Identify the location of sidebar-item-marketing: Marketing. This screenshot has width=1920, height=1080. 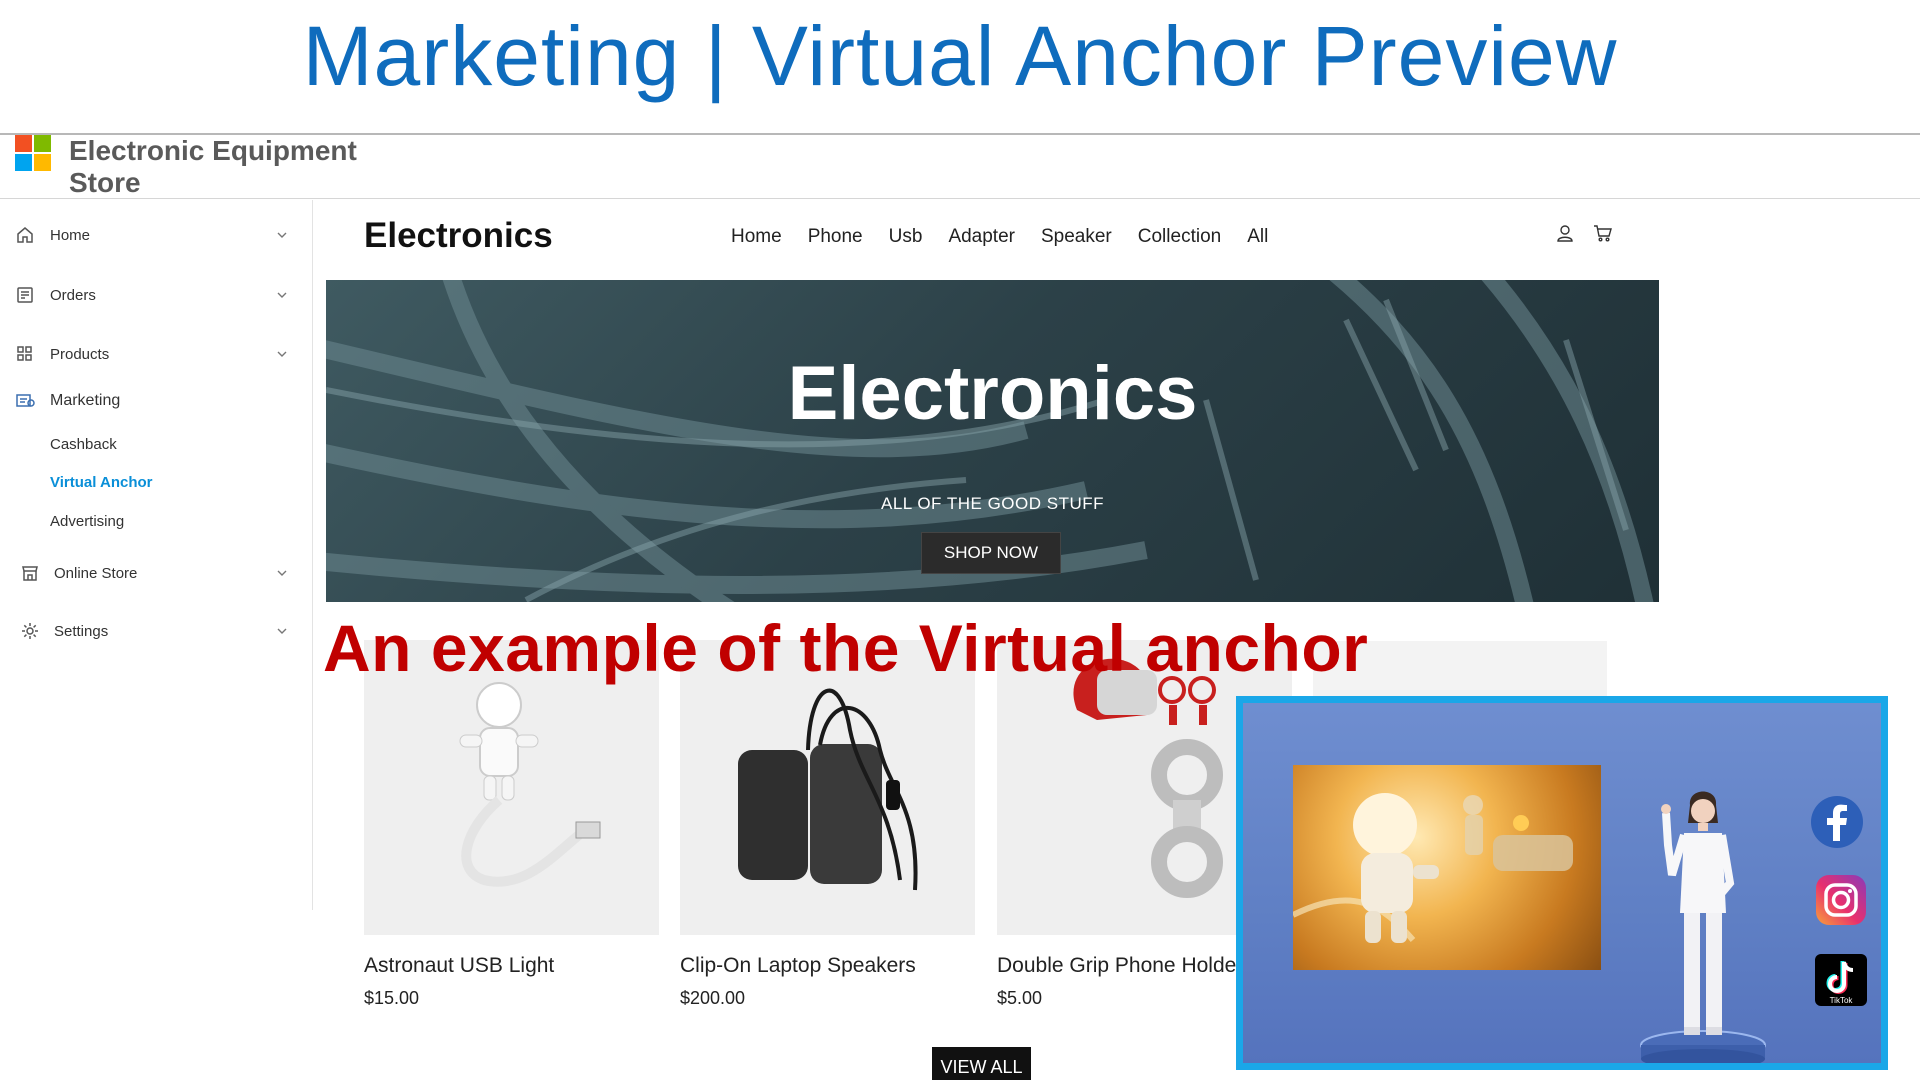
(150, 401).